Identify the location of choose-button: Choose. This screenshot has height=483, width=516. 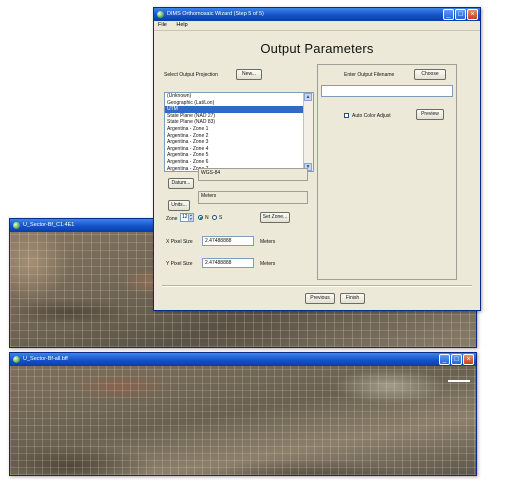
(430, 74).